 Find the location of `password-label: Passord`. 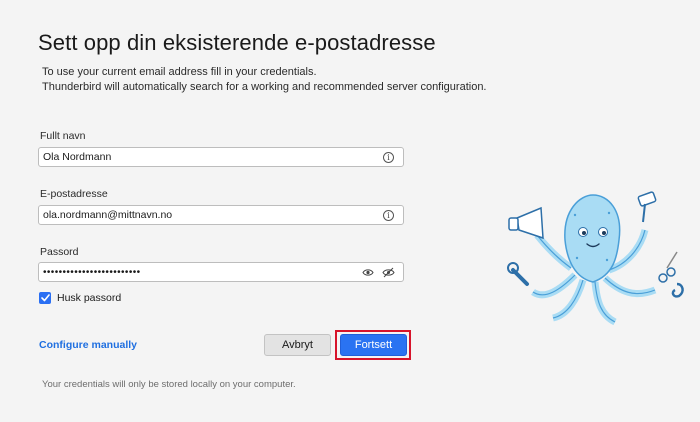

password-label: Passord is located at coordinates (59, 252).